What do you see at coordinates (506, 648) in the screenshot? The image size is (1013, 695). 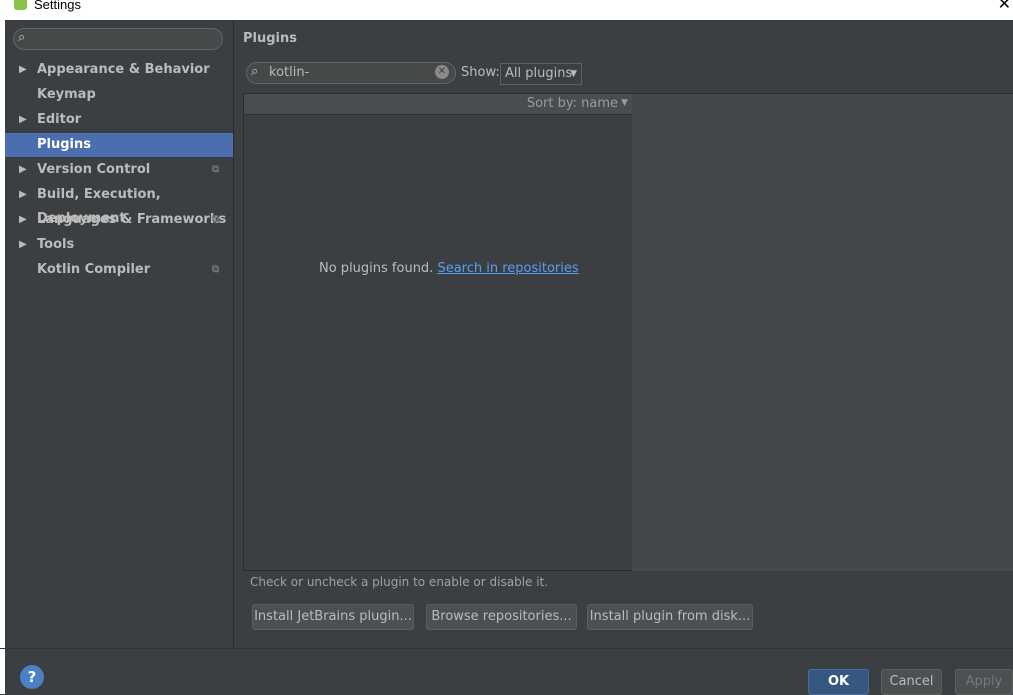 I see `footer-divider` at bounding box center [506, 648].